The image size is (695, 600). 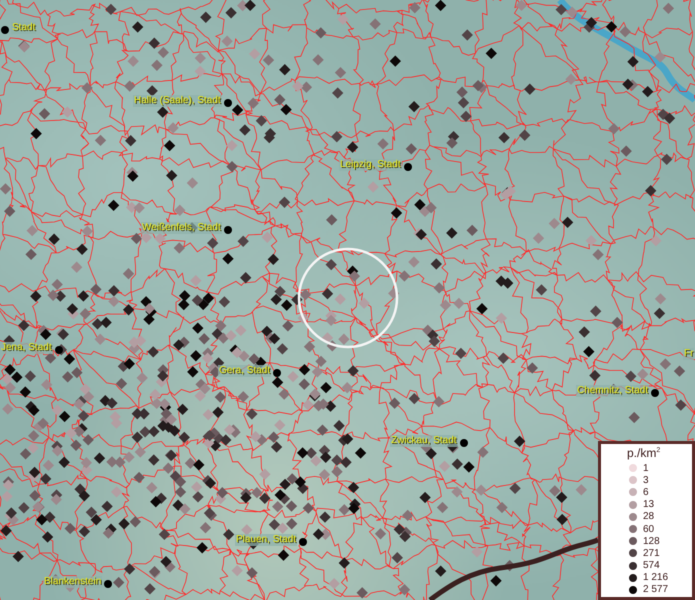 I want to click on legend-label: 28, so click(x=648, y=516).